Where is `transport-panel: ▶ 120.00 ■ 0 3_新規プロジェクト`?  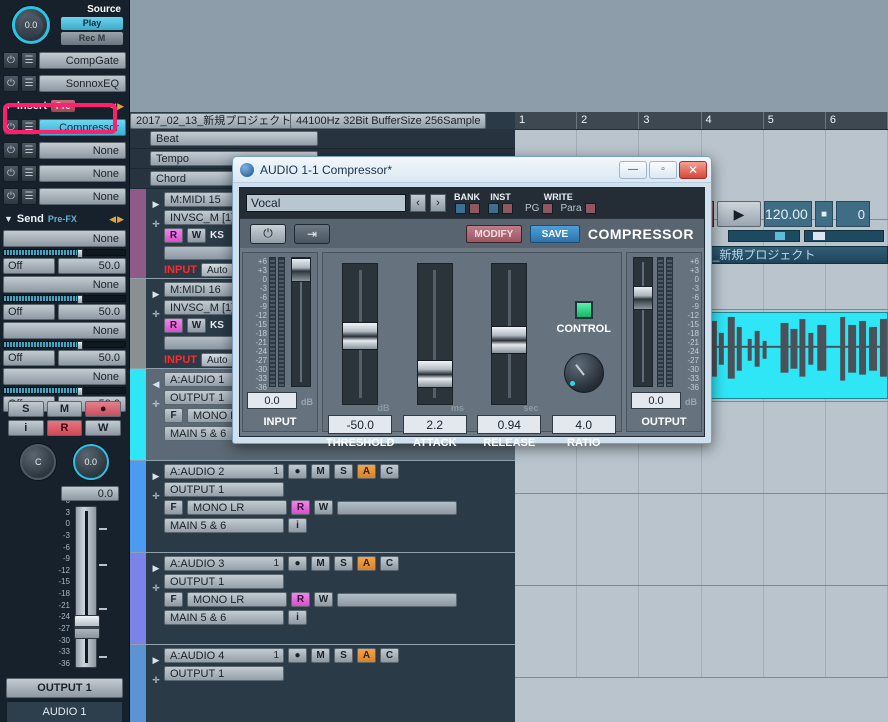
transport-panel: ▶ 120.00 ■ 0 3_新規プロジェクト is located at coordinates (794, 233).